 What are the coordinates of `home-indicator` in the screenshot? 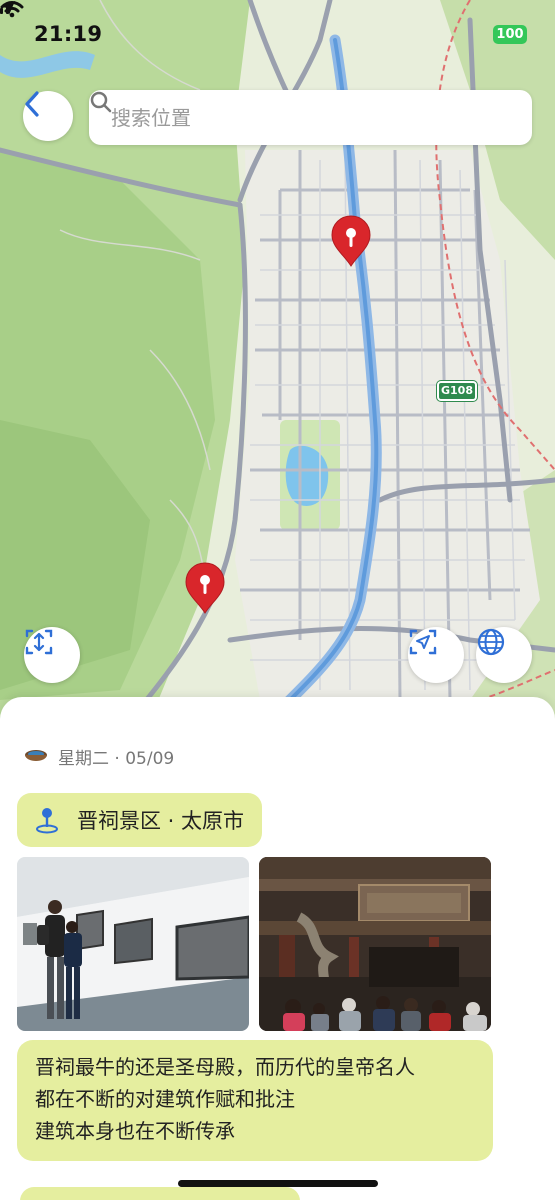 It's located at (278, 1183).